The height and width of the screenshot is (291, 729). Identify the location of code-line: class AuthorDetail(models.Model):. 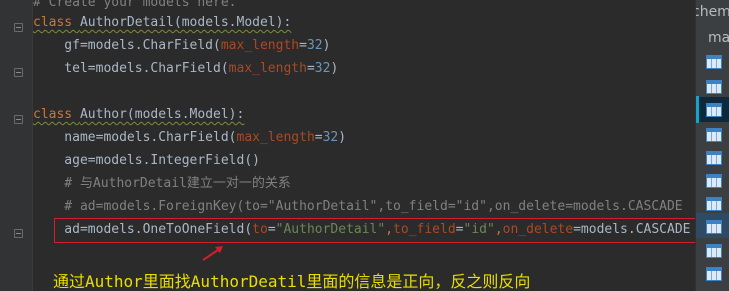
(162, 22).